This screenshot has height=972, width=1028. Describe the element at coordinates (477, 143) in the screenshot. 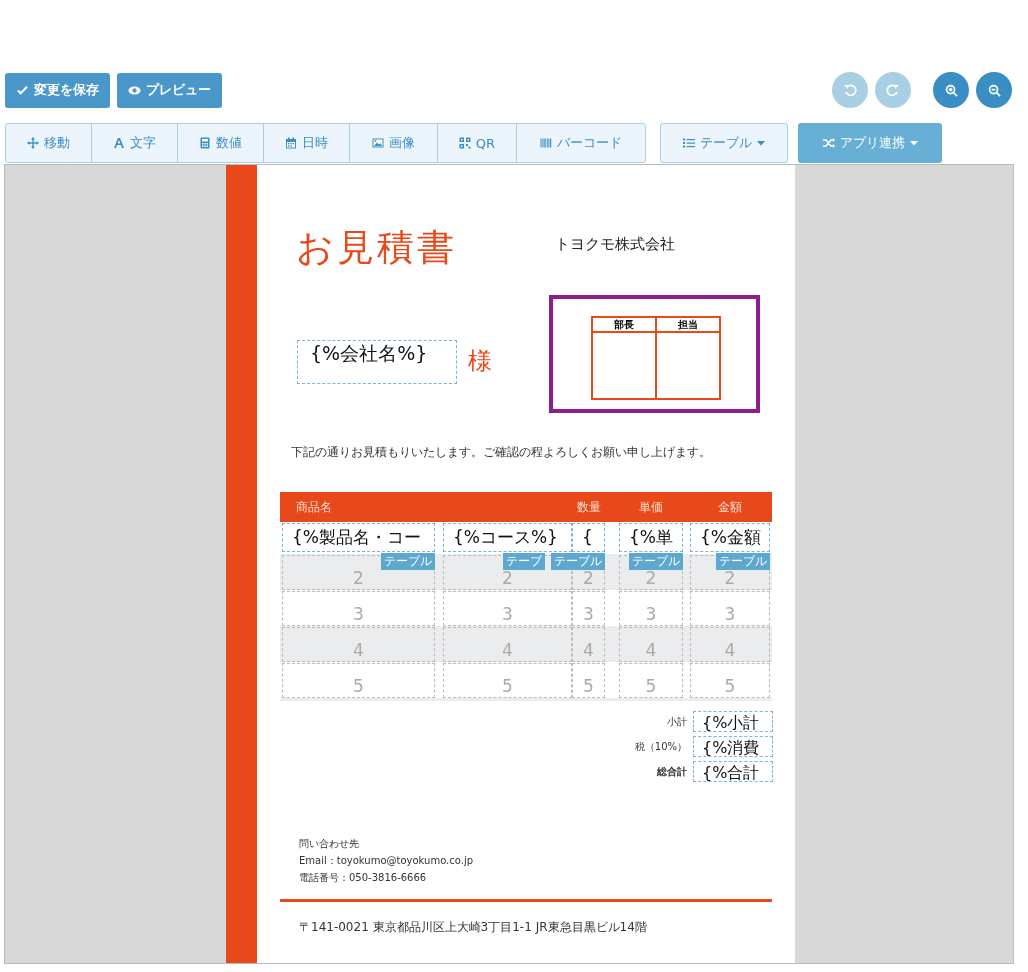

I see `tool-button: QR` at that location.